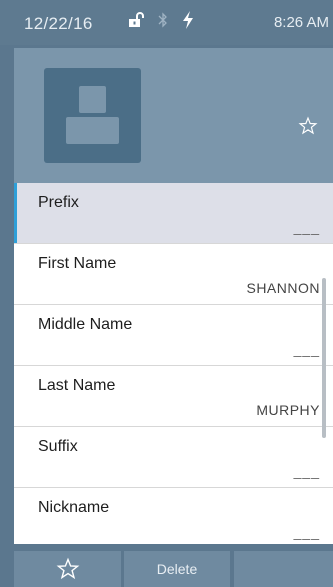 This screenshot has height=587, width=333. Describe the element at coordinates (173, 335) in the screenshot. I see `field-middle-name: Middle Name ___` at that location.